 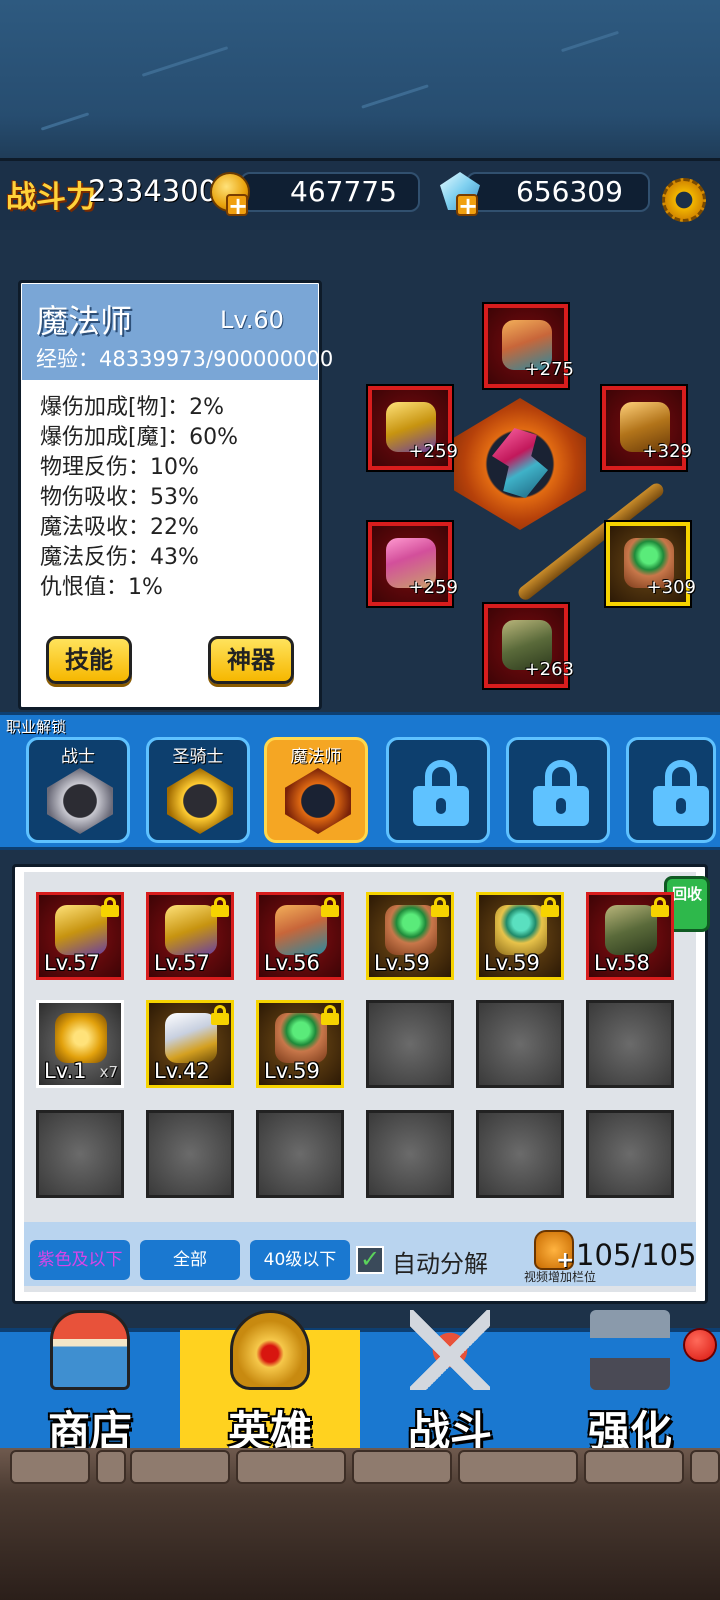 I want to click on winged-helmet-icon, so click(x=191, y=1038).